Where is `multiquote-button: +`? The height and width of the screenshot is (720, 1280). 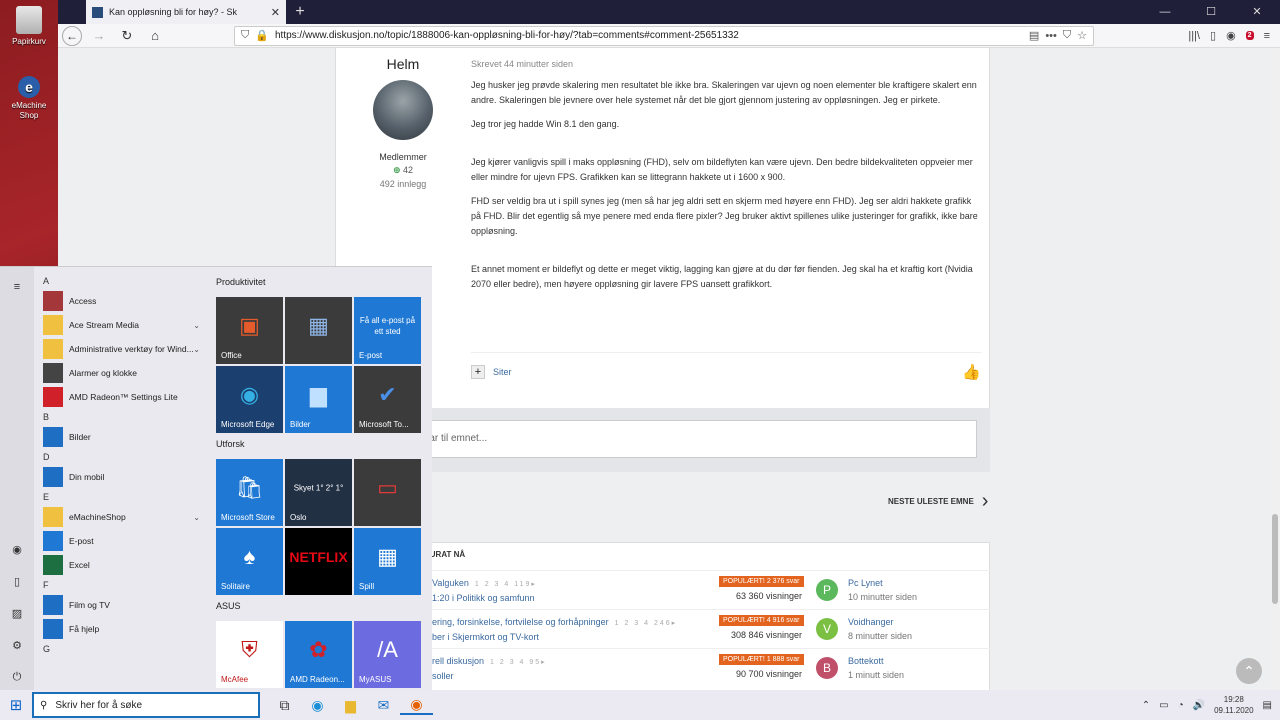 multiquote-button: + is located at coordinates (478, 372).